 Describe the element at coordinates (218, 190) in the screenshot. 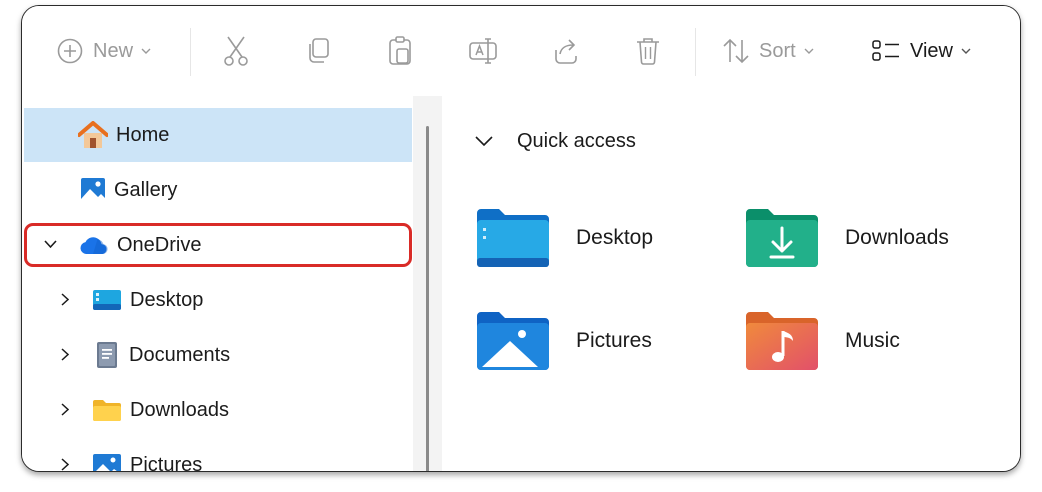

I see `nav-item-gallery: Gallery` at that location.